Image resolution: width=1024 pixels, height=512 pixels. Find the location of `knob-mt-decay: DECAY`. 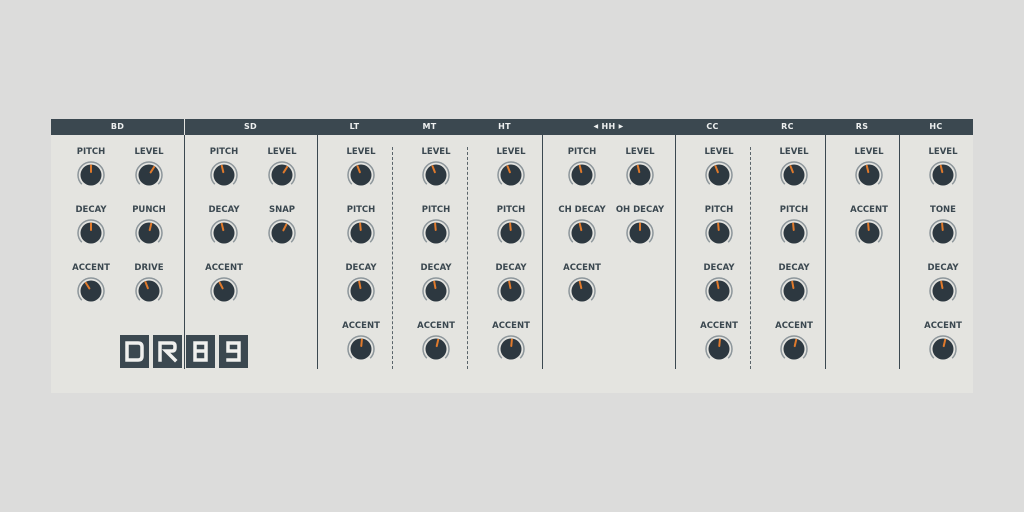

knob-mt-decay: DECAY is located at coordinates (436, 288).